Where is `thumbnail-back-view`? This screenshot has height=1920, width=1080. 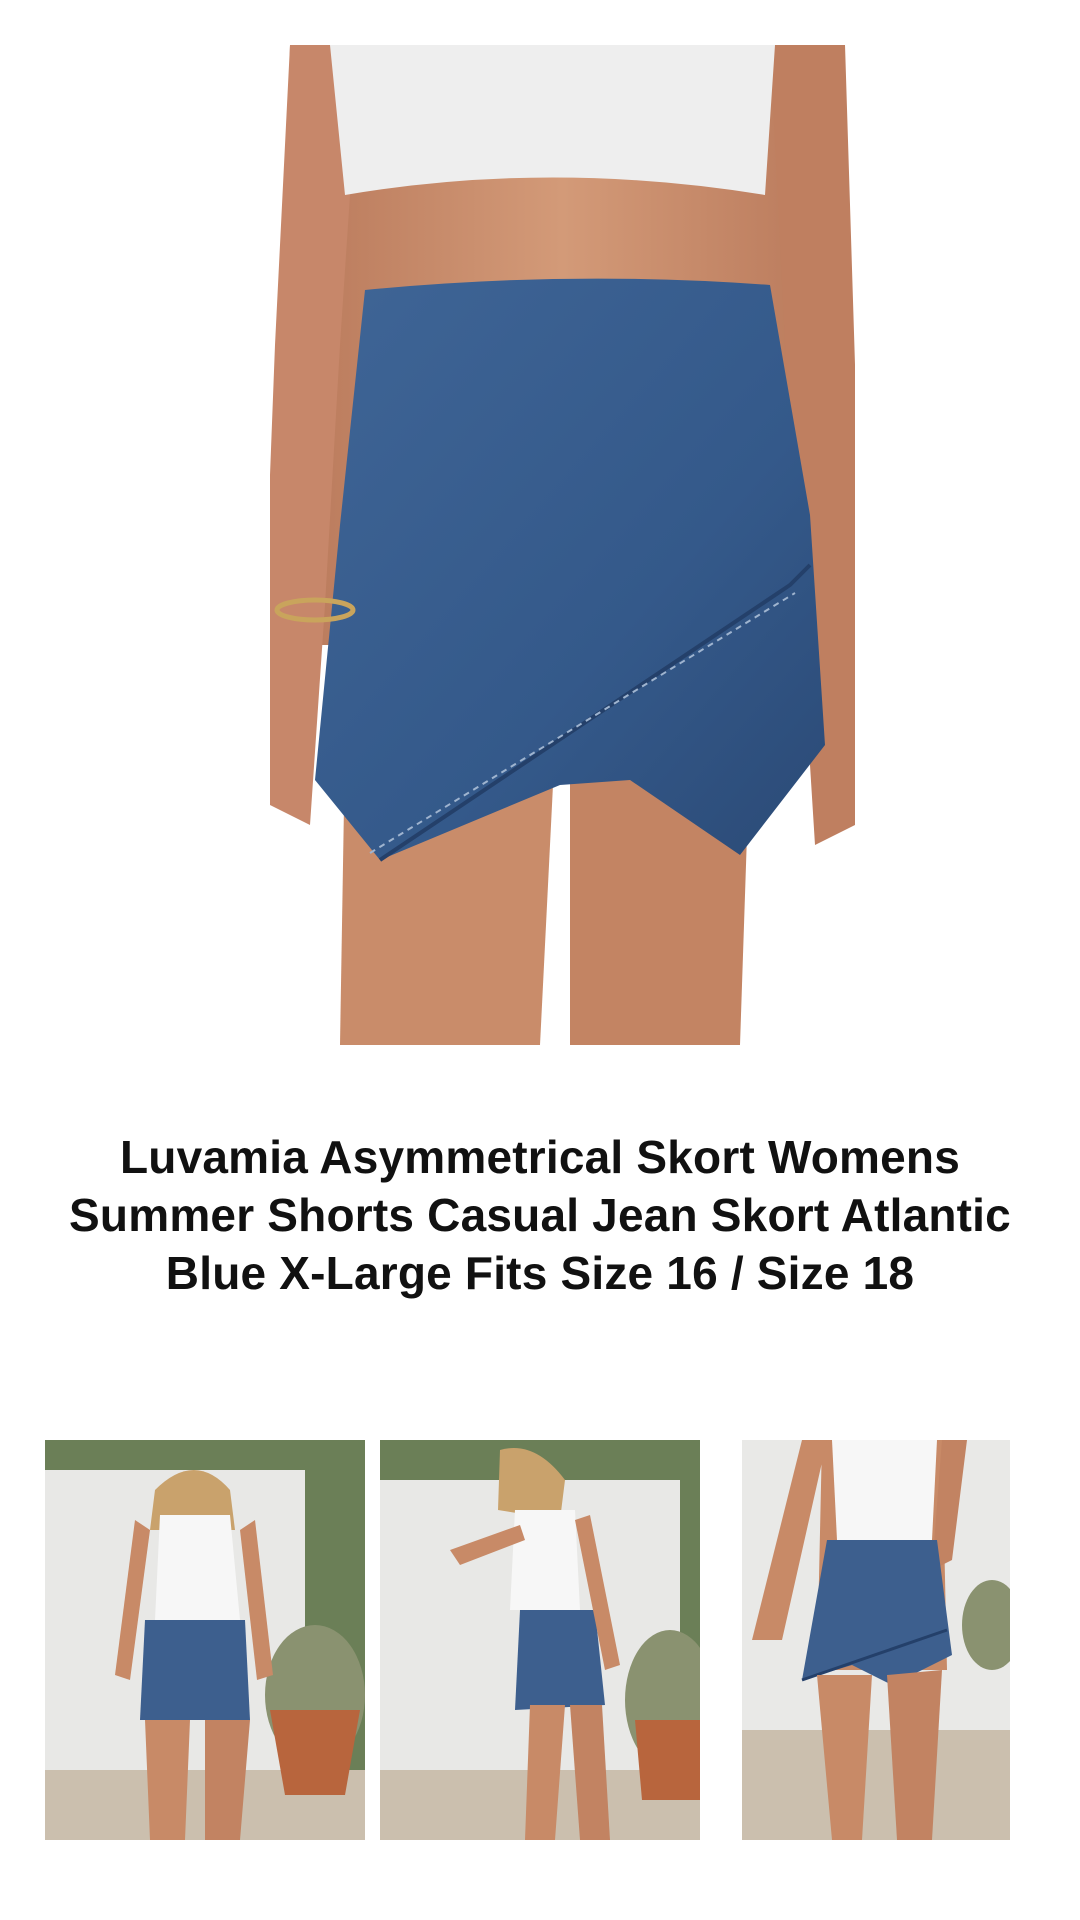 thumbnail-back-view is located at coordinates (205, 1640).